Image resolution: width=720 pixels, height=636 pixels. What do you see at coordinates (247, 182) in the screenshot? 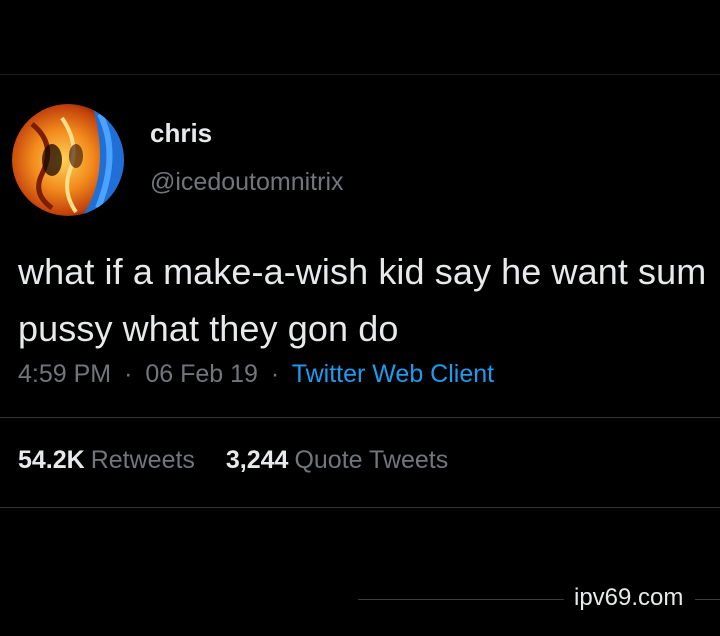
I see `author-handle: @icedoutomnitrix` at bounding box center [247, 182].